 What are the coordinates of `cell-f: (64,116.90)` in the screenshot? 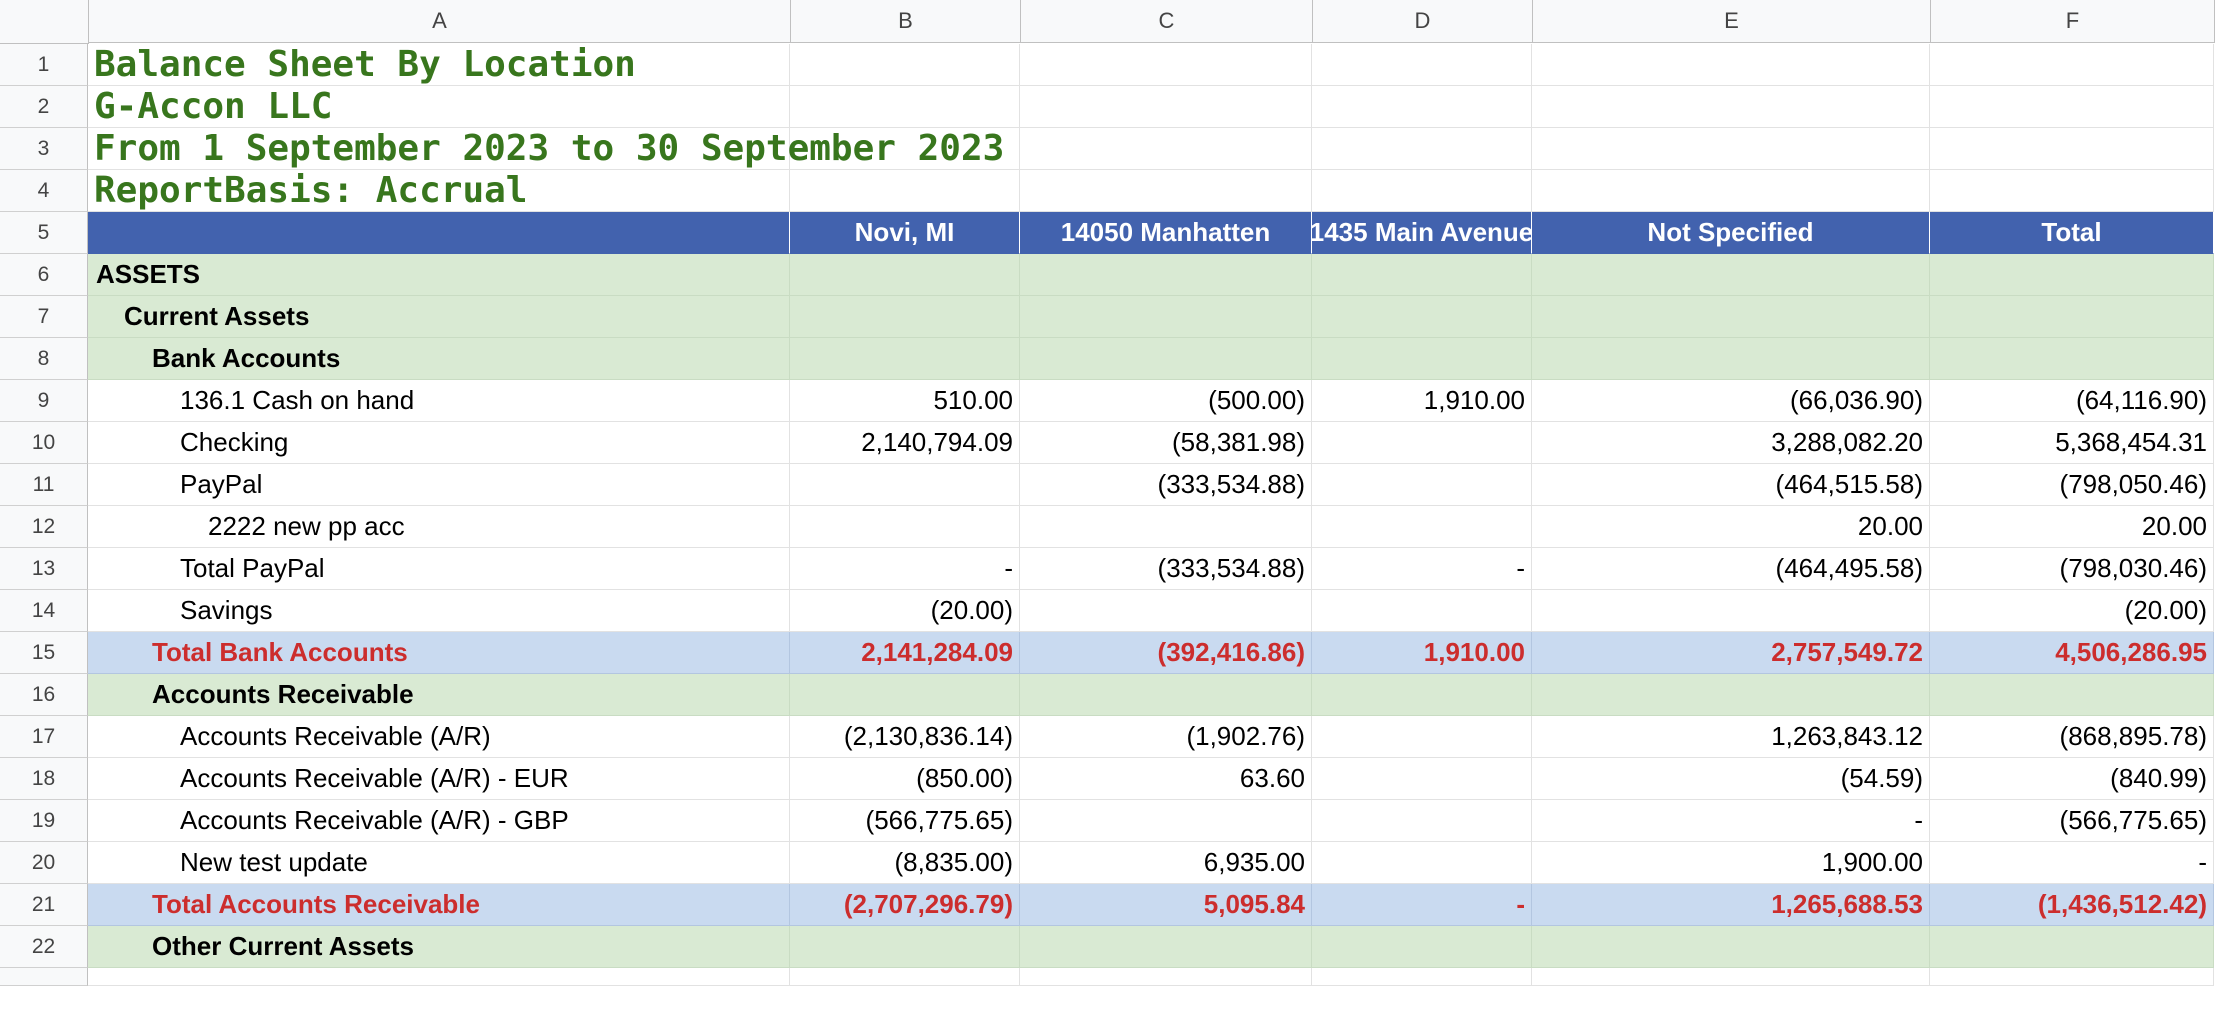 It's located at (2072, 401).